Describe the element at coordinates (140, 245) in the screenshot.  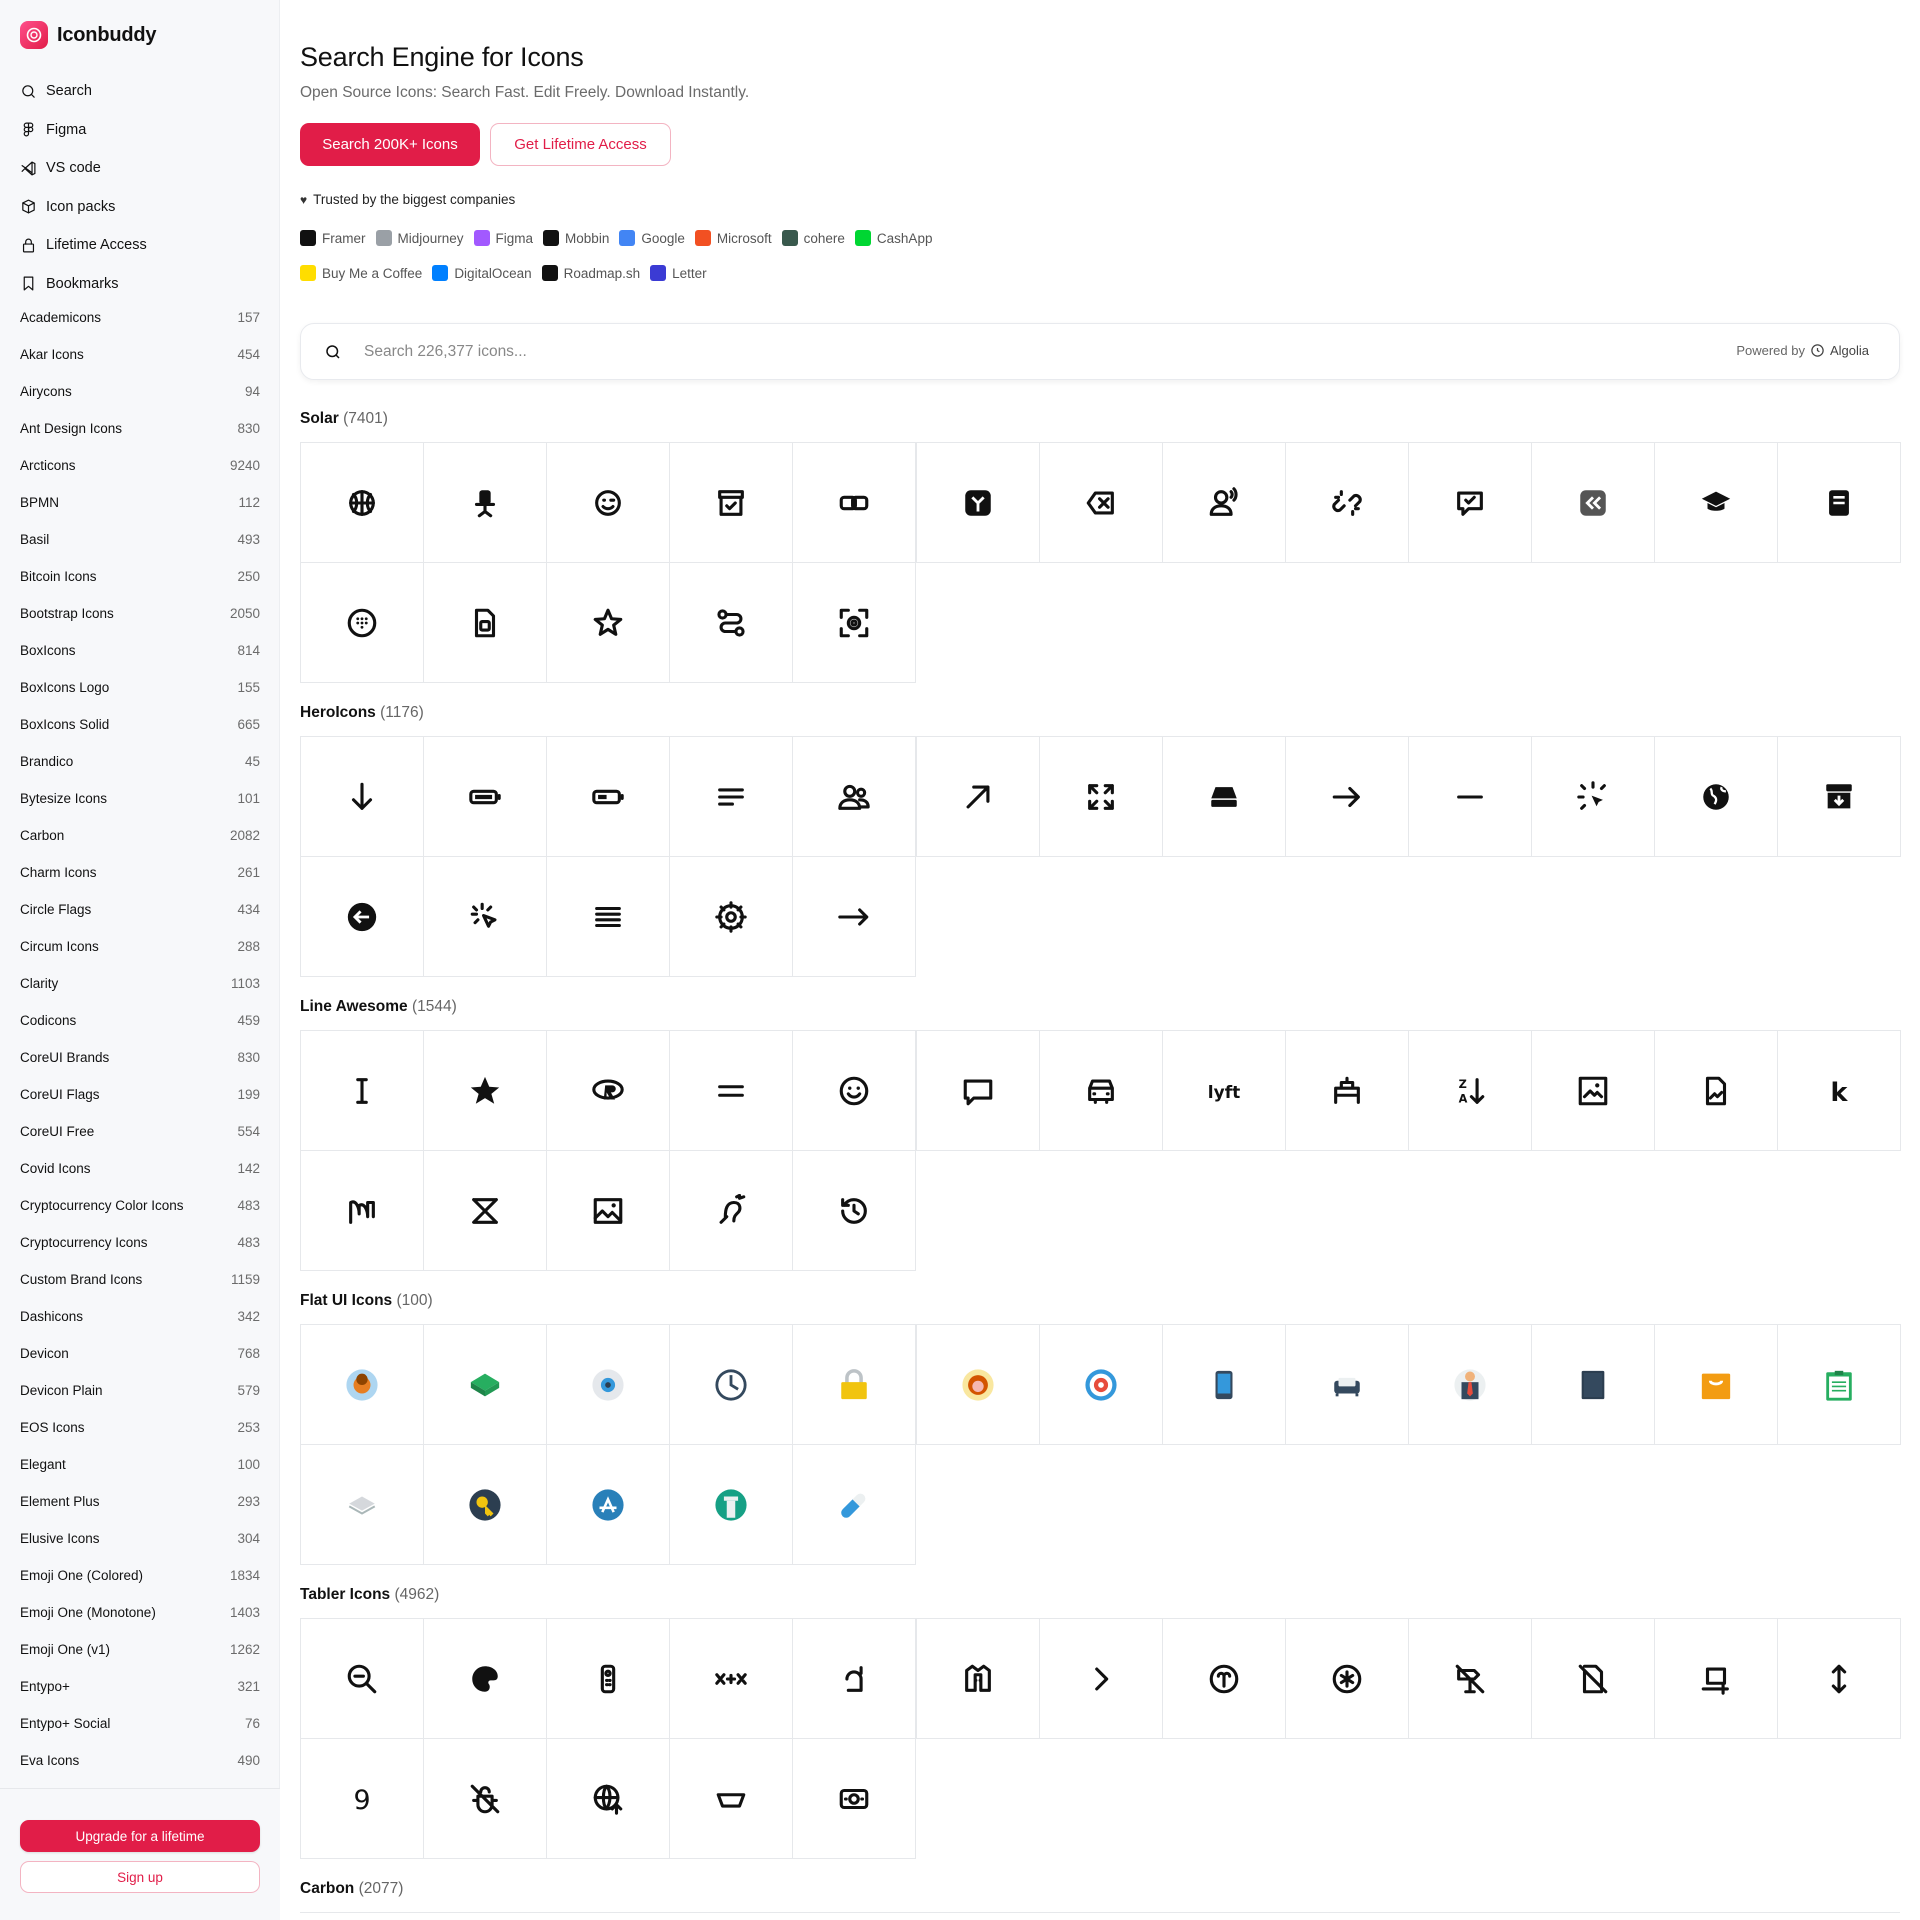
I see `nav-item-lifetime-access: Lifetime Access` at that location.